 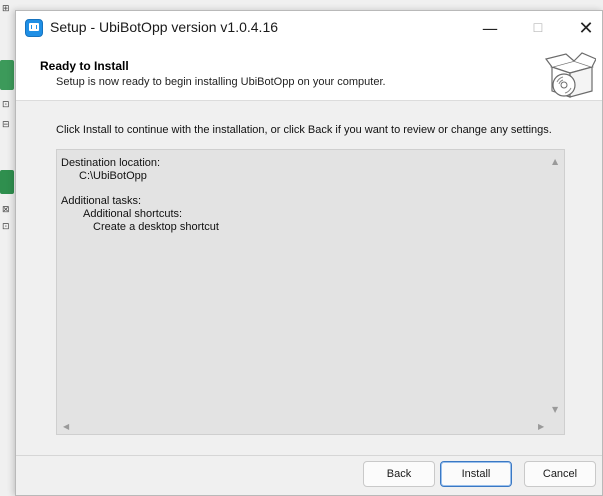 I want to click on scroll-left-arrow-icon: ◀, so click(x=66, y=426).